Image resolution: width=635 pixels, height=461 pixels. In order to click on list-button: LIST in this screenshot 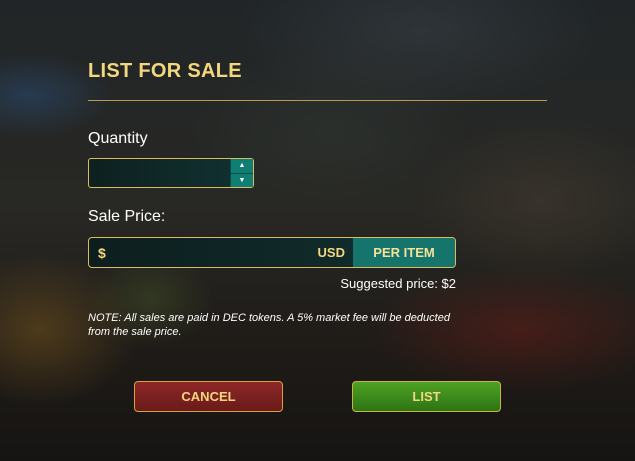, I will do `click(426, 396)`.